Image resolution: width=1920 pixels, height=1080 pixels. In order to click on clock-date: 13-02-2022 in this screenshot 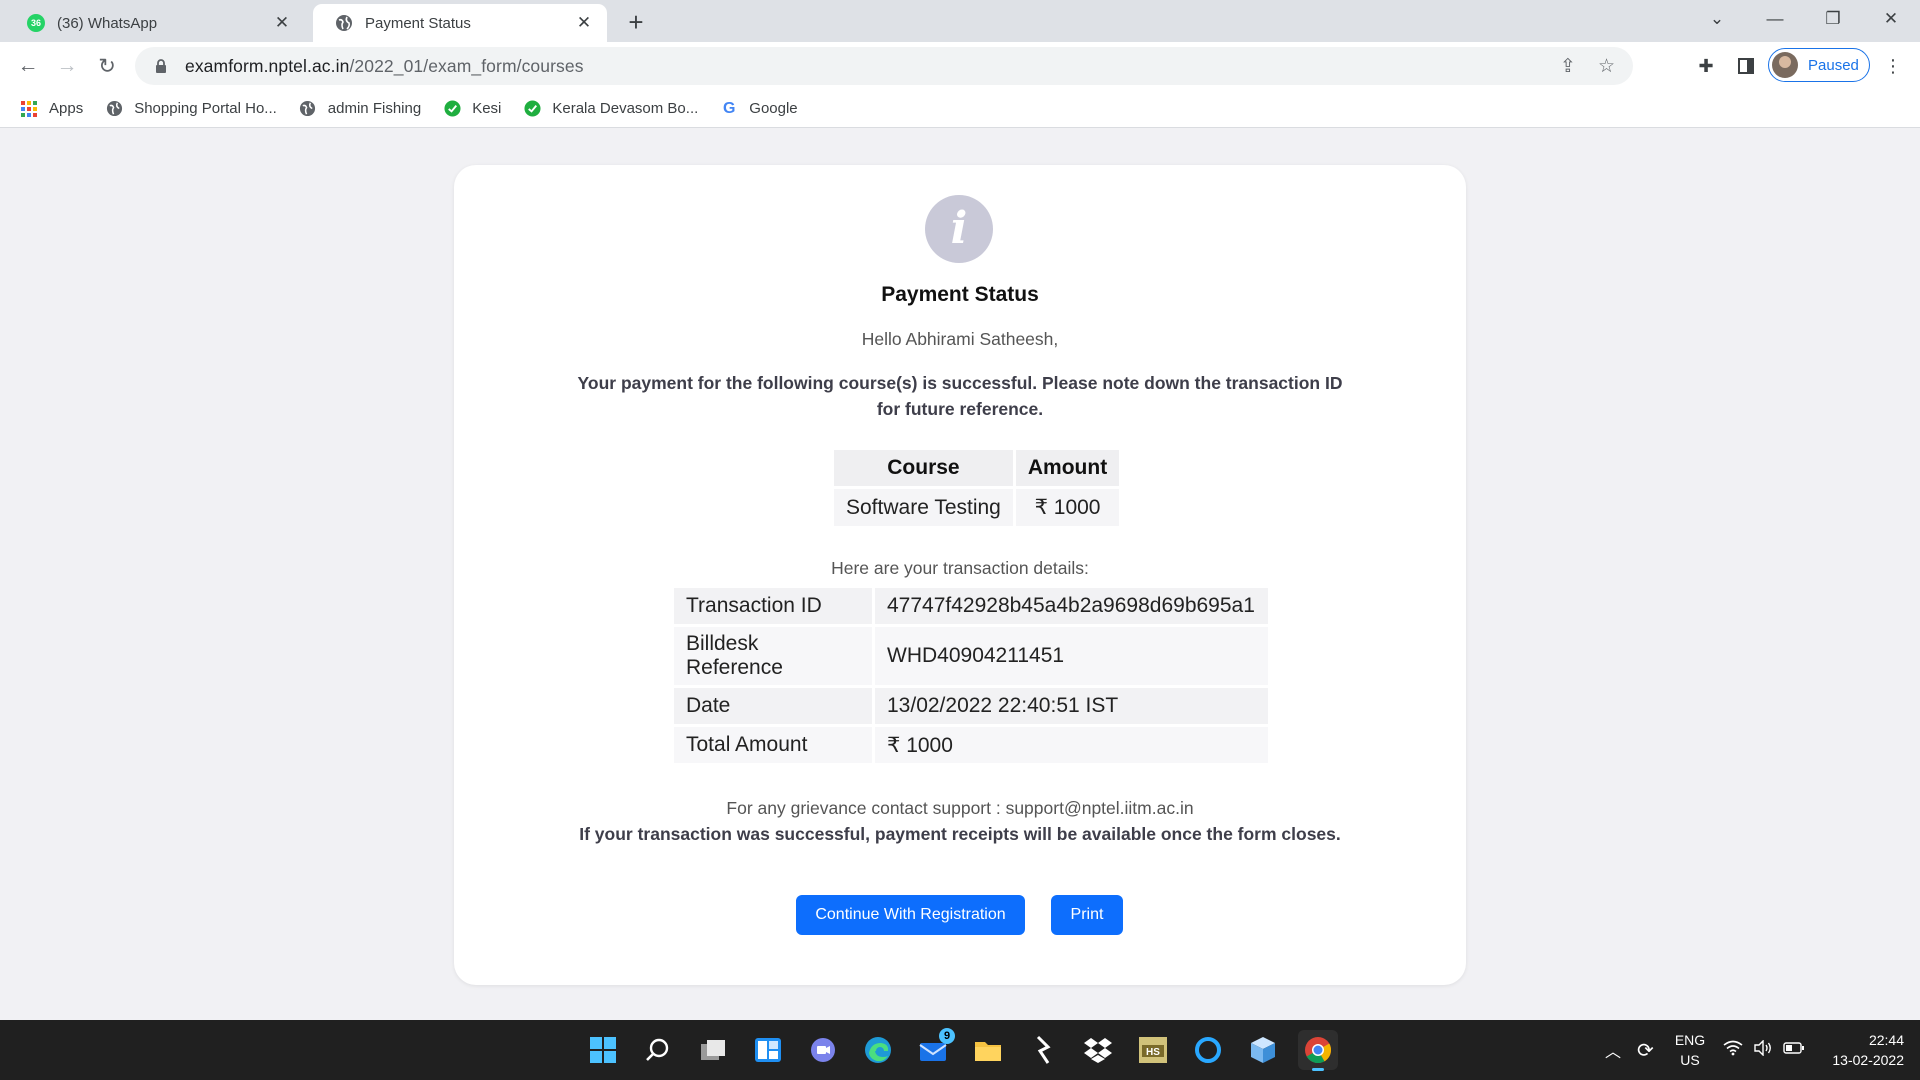, I will do `click(1868, 1060)`.